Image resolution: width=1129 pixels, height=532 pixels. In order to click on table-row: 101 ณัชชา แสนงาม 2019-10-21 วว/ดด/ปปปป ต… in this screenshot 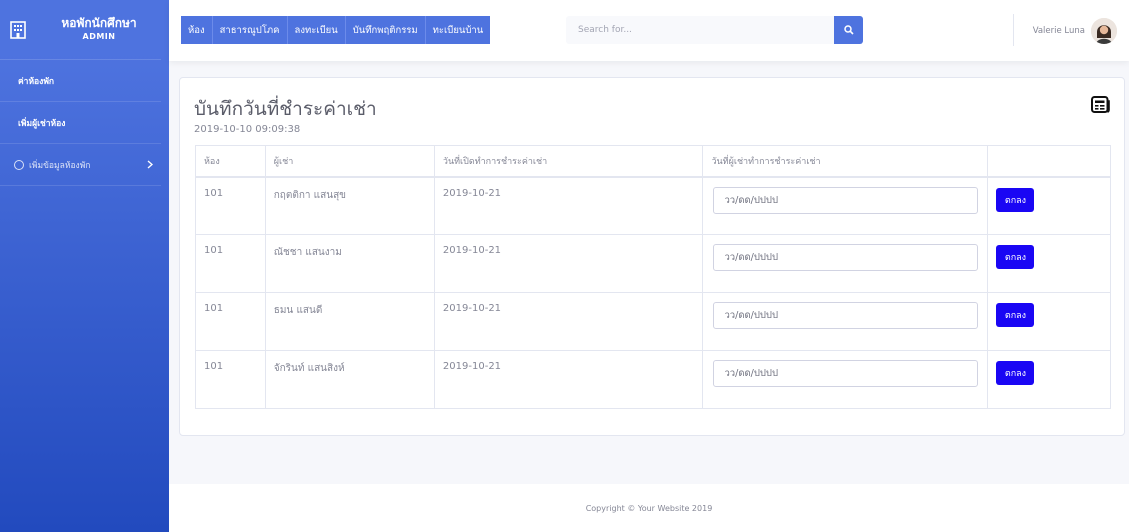, I will do `click(653, 263)`.